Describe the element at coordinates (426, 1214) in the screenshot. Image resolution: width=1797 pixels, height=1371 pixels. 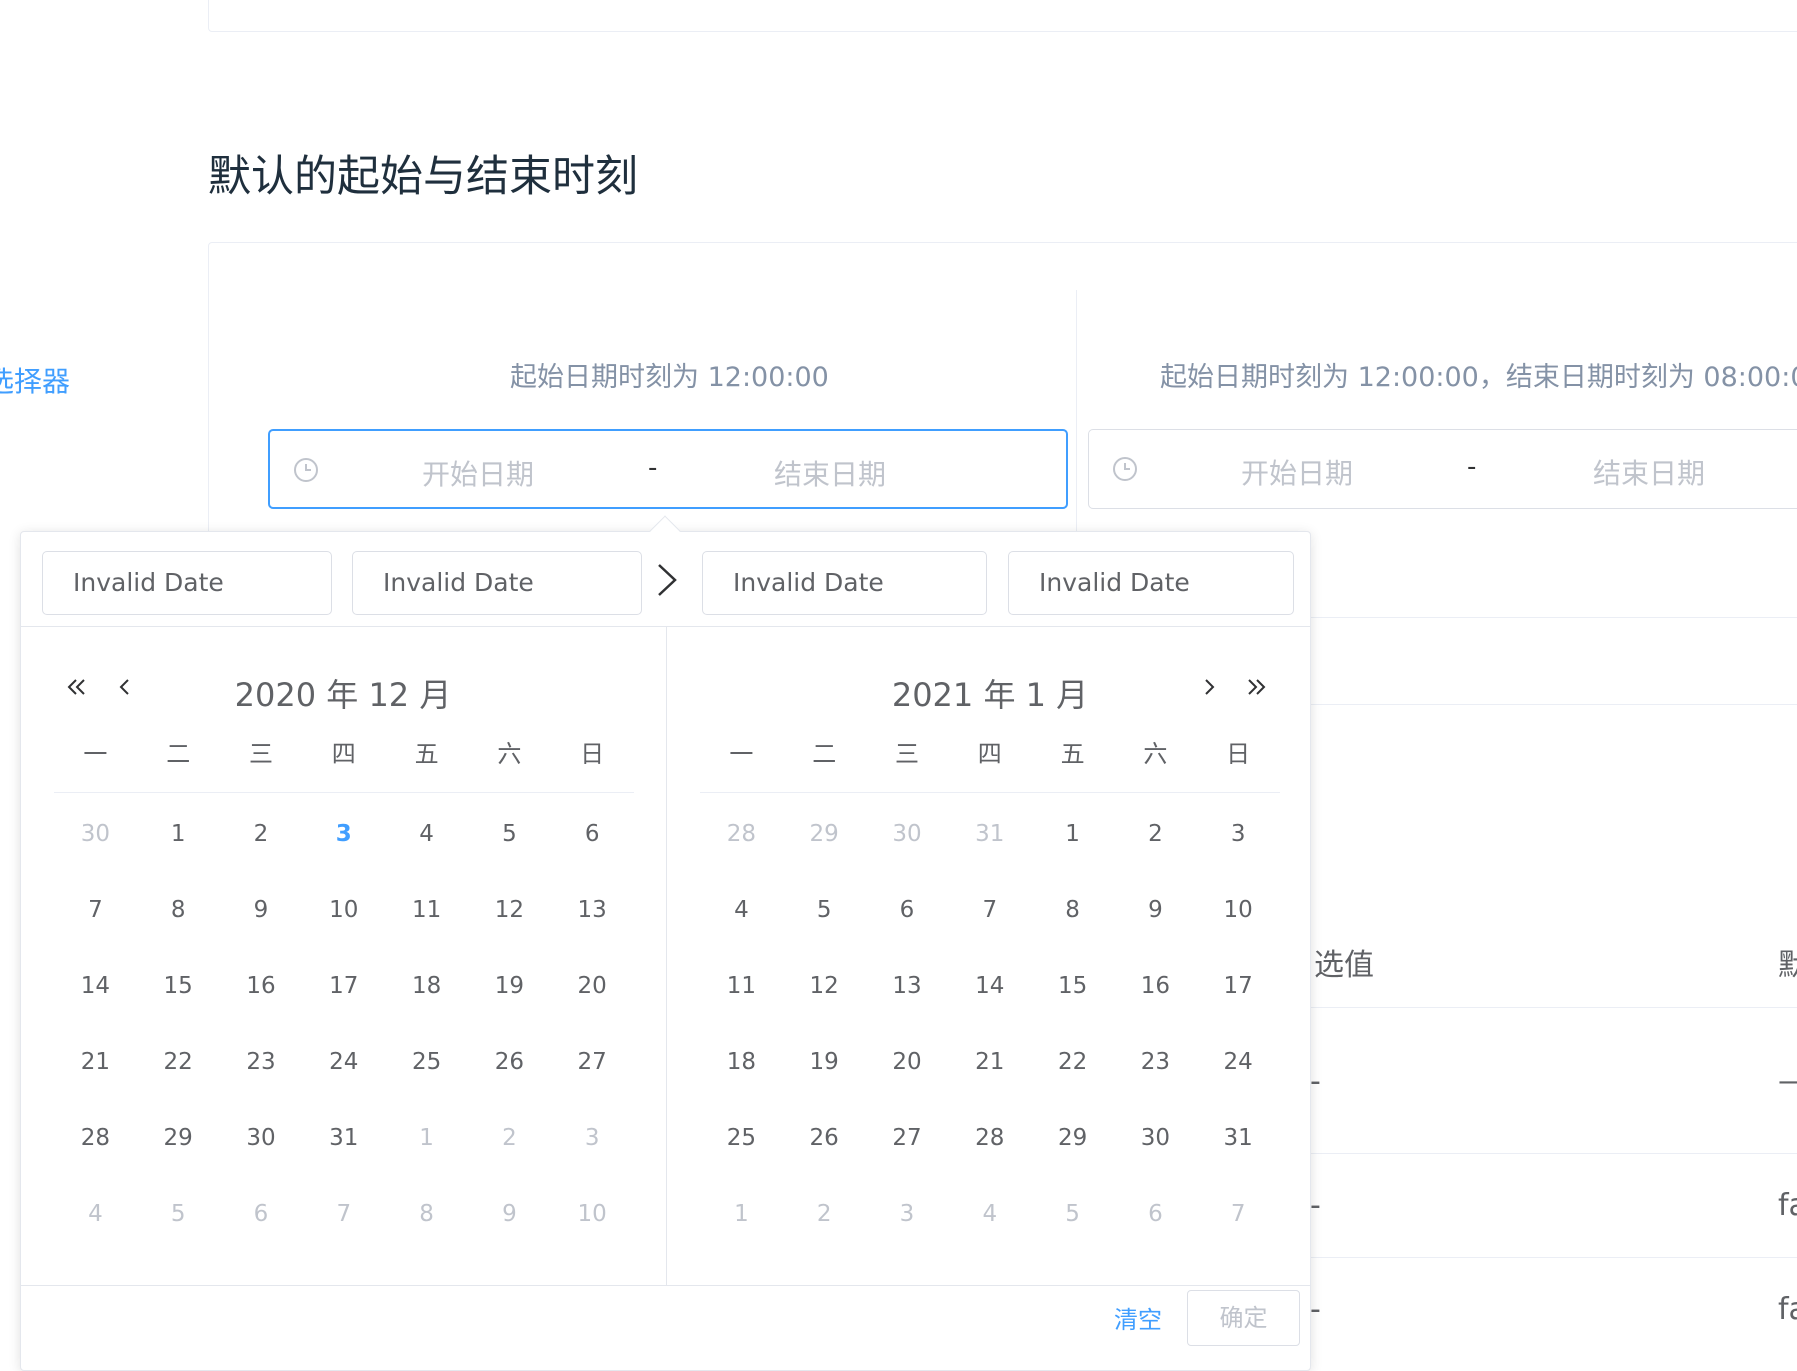
I see `calendar-day-other-month: 8` at that location.